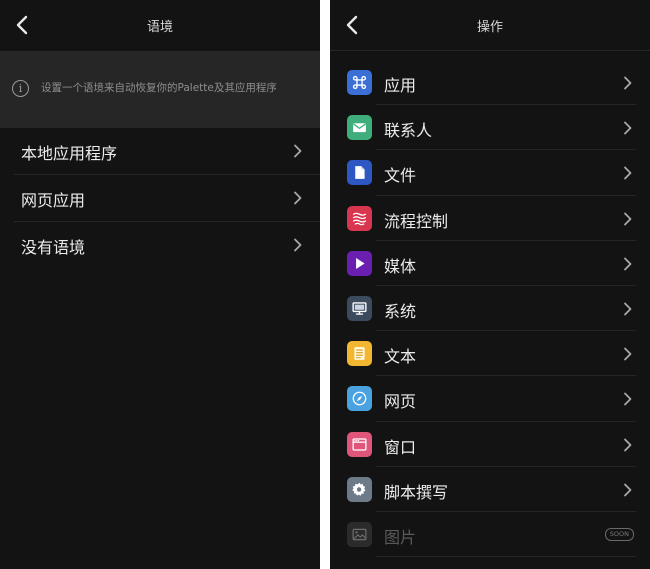 The image size is (650, 569). What do you see at coordinates (359, 308) in the screenshot?
I see `monitor-icon` at bounding box center [359, 308].